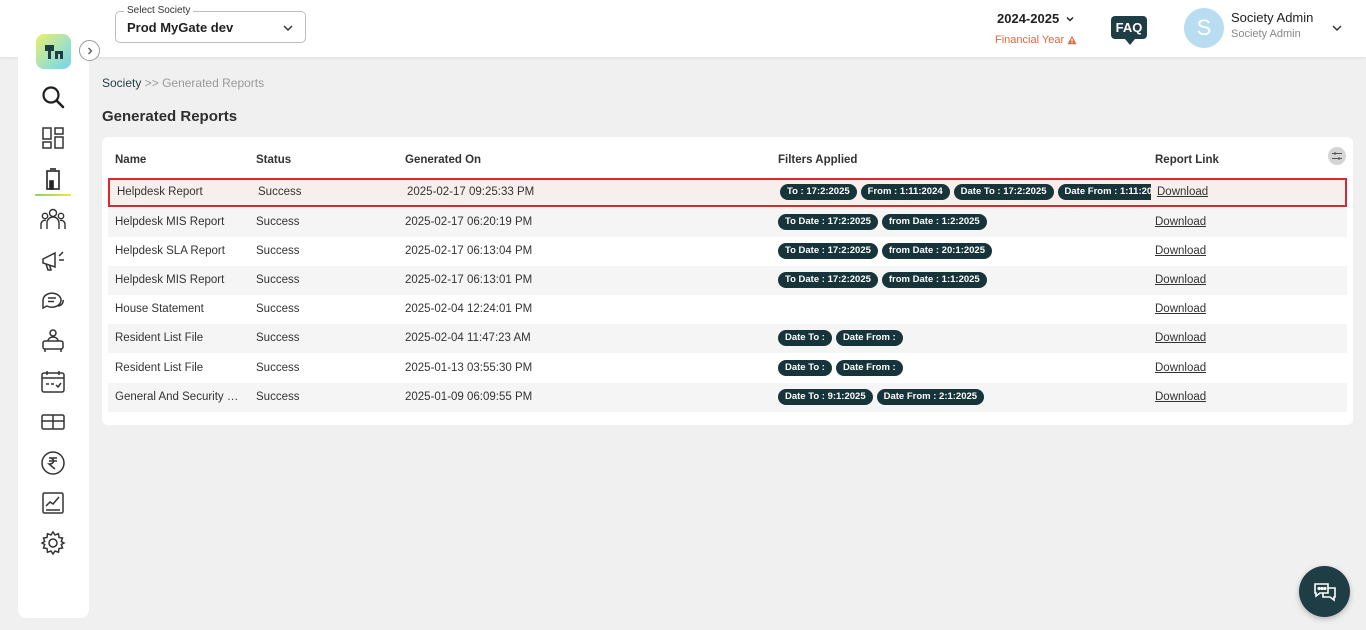  Describe the element at coordinates (213, 83) in the screenshot. I see `breadcrumb-current: Generated Reports` at that location.